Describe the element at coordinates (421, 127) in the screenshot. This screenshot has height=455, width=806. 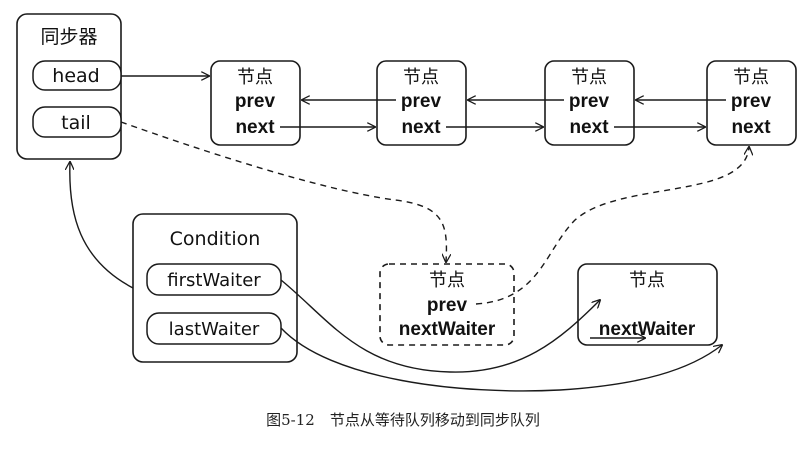
I see `node-2-next: next` at that location.